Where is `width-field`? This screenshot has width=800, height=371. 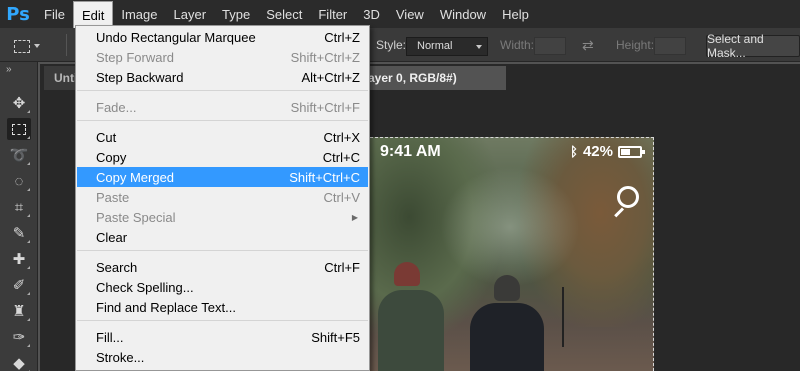
width-field is located at coordinates (550, 46).